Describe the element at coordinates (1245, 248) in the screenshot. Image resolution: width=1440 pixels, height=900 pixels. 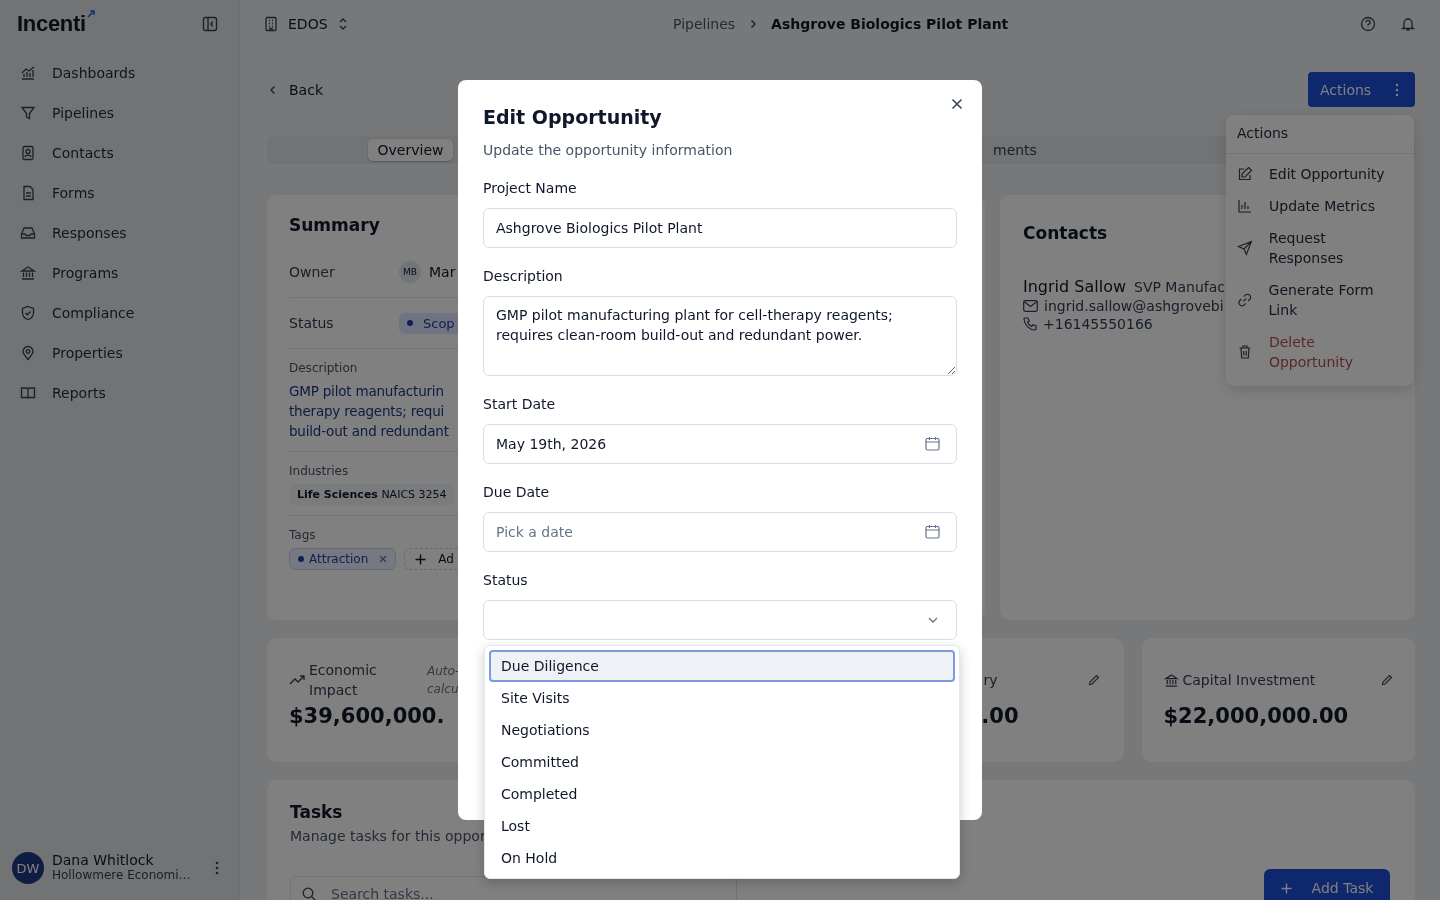
I see `send-icon` at that location.